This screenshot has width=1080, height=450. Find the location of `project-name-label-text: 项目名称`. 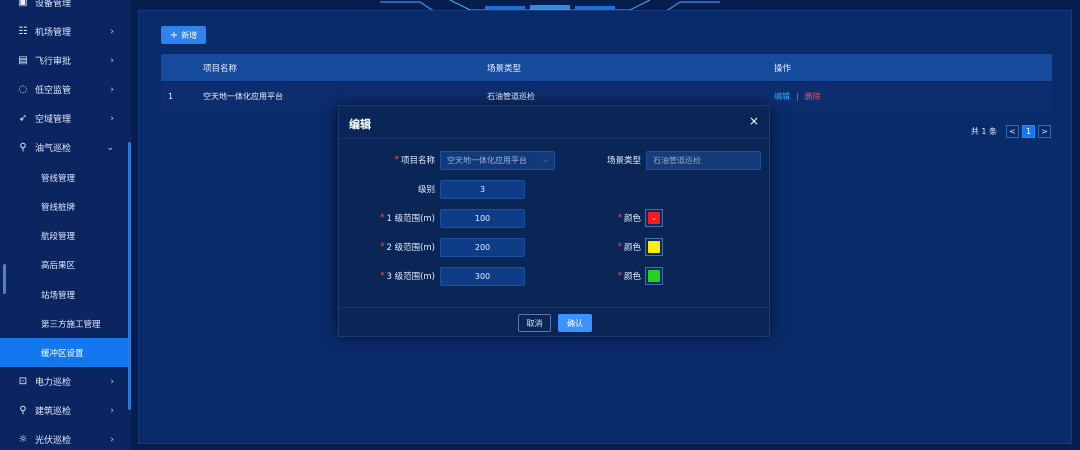

project-name-label-text: 项目名称 is located at coordinates (417, 161).